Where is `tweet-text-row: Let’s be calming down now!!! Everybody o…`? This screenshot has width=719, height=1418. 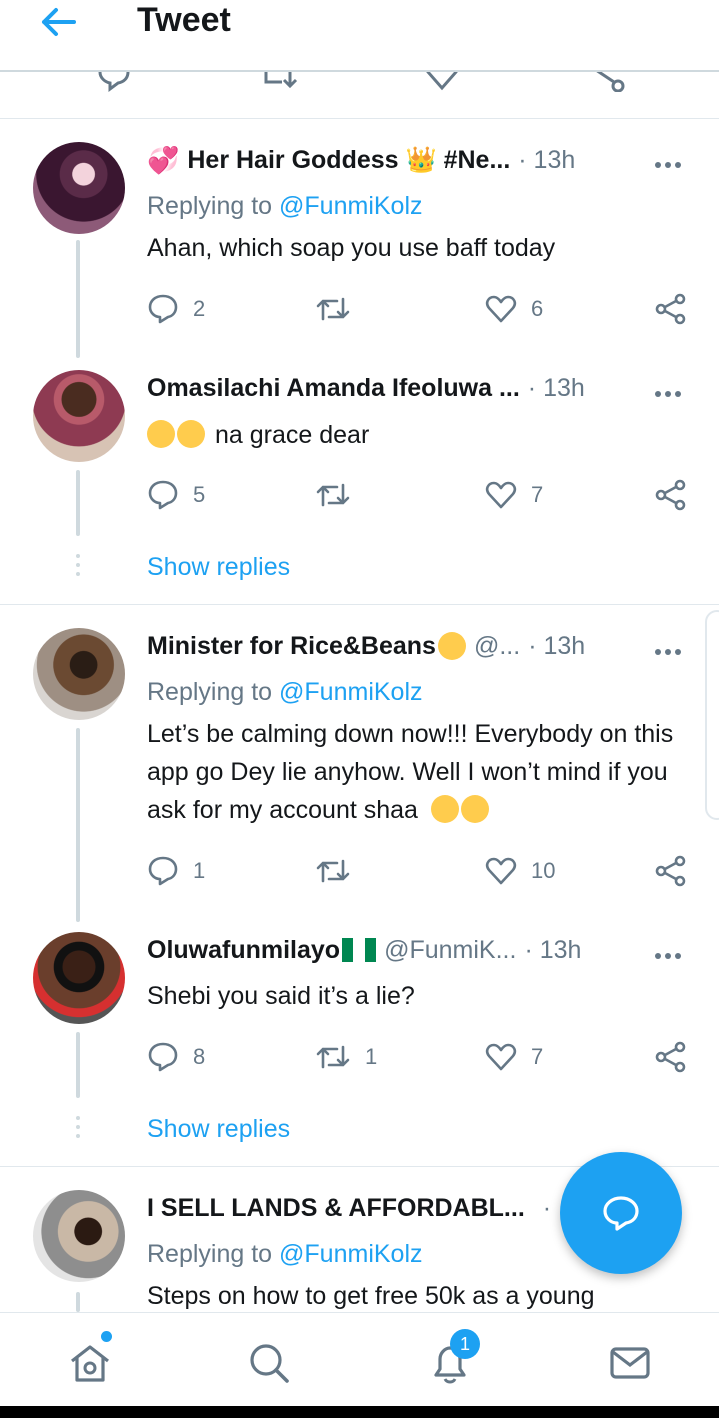 tweet-text-row: Let’s be calming down now!!! Everybody o… is located at coordinates (417, 772).